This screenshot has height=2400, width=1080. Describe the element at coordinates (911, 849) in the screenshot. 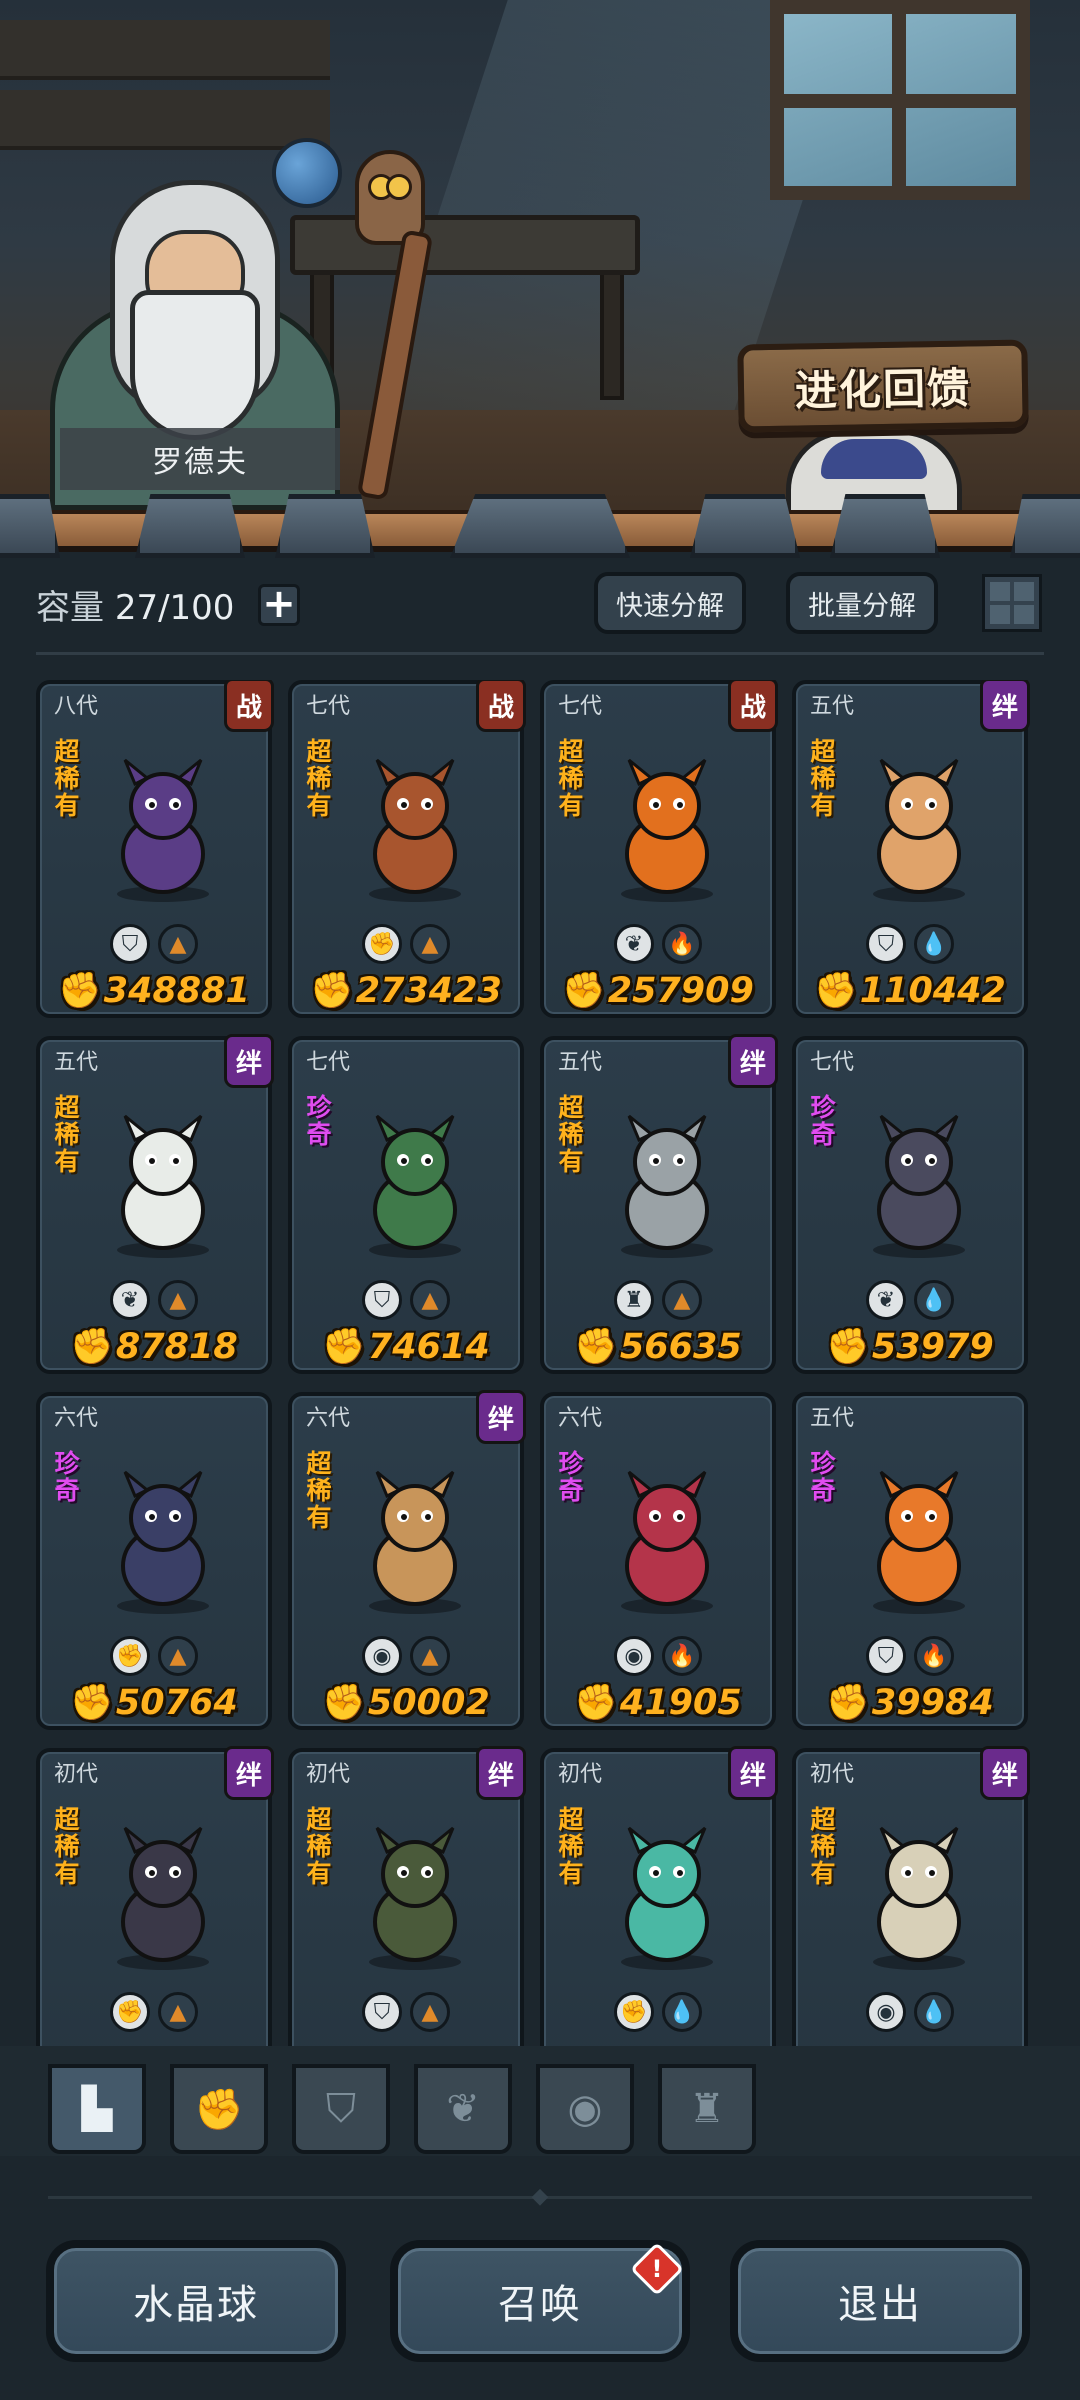

I see `monster-card: 五代 绊超稀有 ⛉ 💧 ✊110442` at that location.